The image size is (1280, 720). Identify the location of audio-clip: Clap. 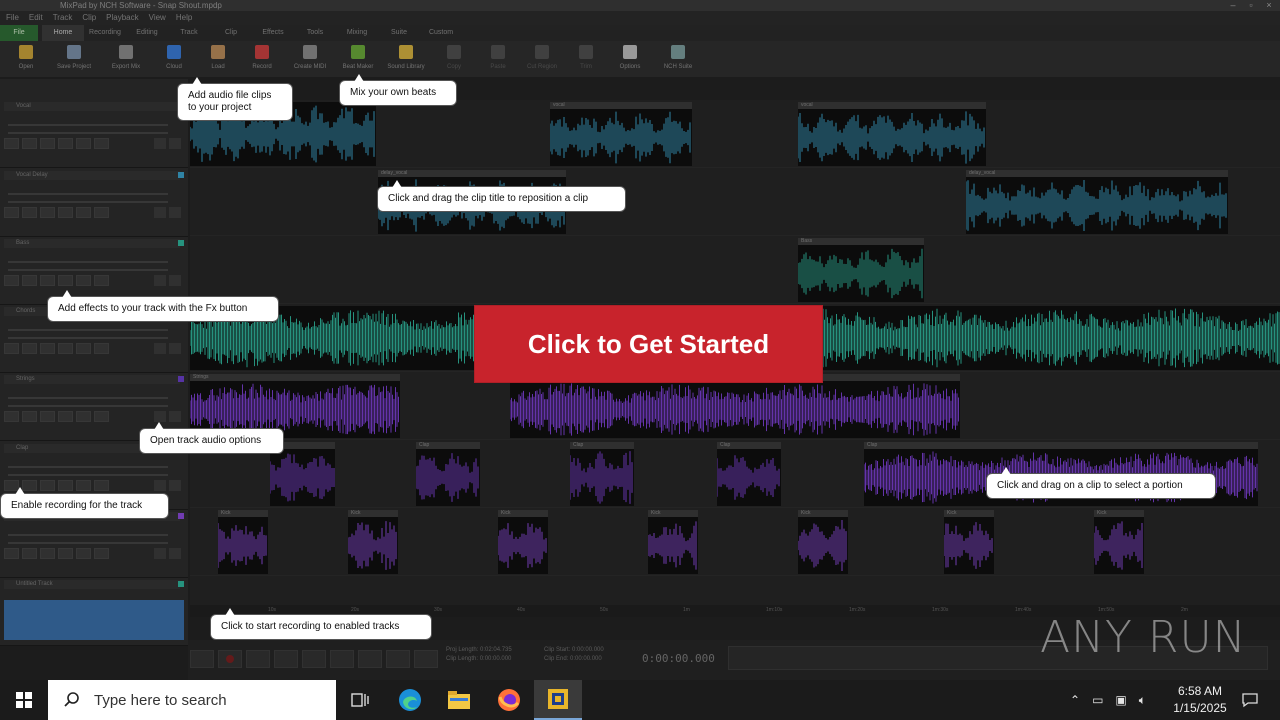
(602, 474).